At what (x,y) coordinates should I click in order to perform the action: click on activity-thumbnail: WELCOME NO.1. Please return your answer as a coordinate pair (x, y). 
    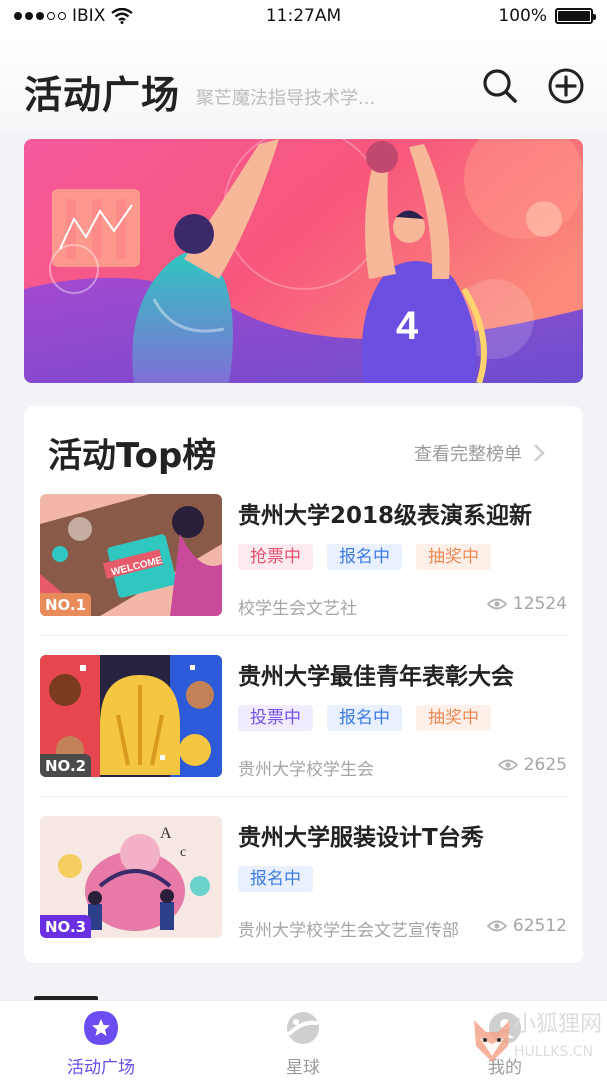
    Looking at the image, I should click on (131, 555).